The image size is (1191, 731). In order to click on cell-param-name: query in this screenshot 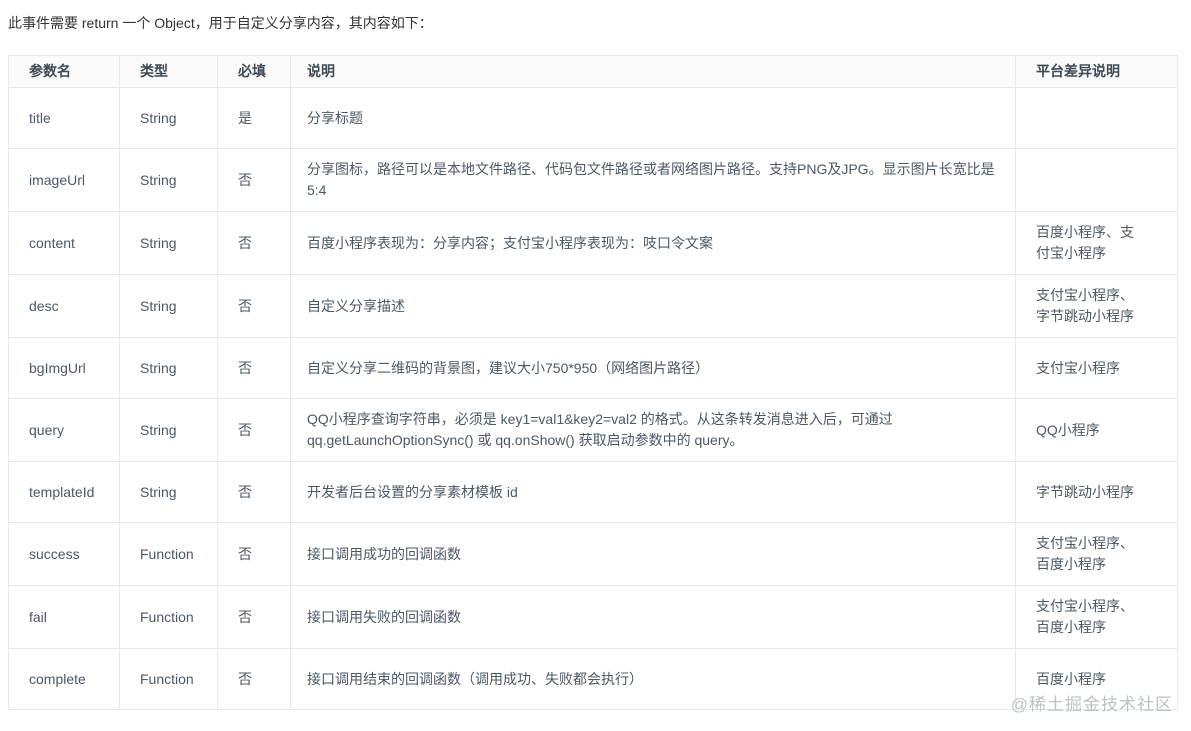, I will do `click(64, 430)`.